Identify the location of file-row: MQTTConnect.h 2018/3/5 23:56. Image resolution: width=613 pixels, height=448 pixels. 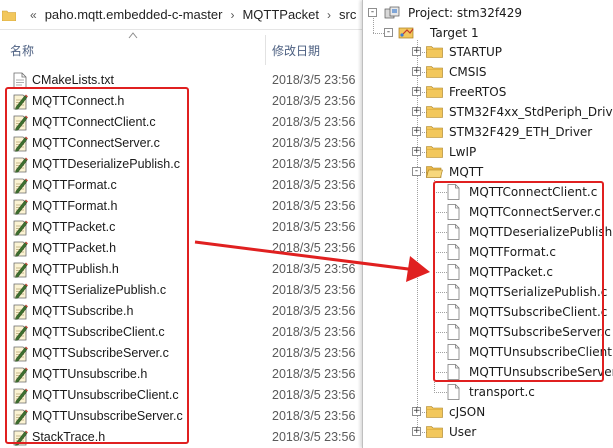
(184, 101).